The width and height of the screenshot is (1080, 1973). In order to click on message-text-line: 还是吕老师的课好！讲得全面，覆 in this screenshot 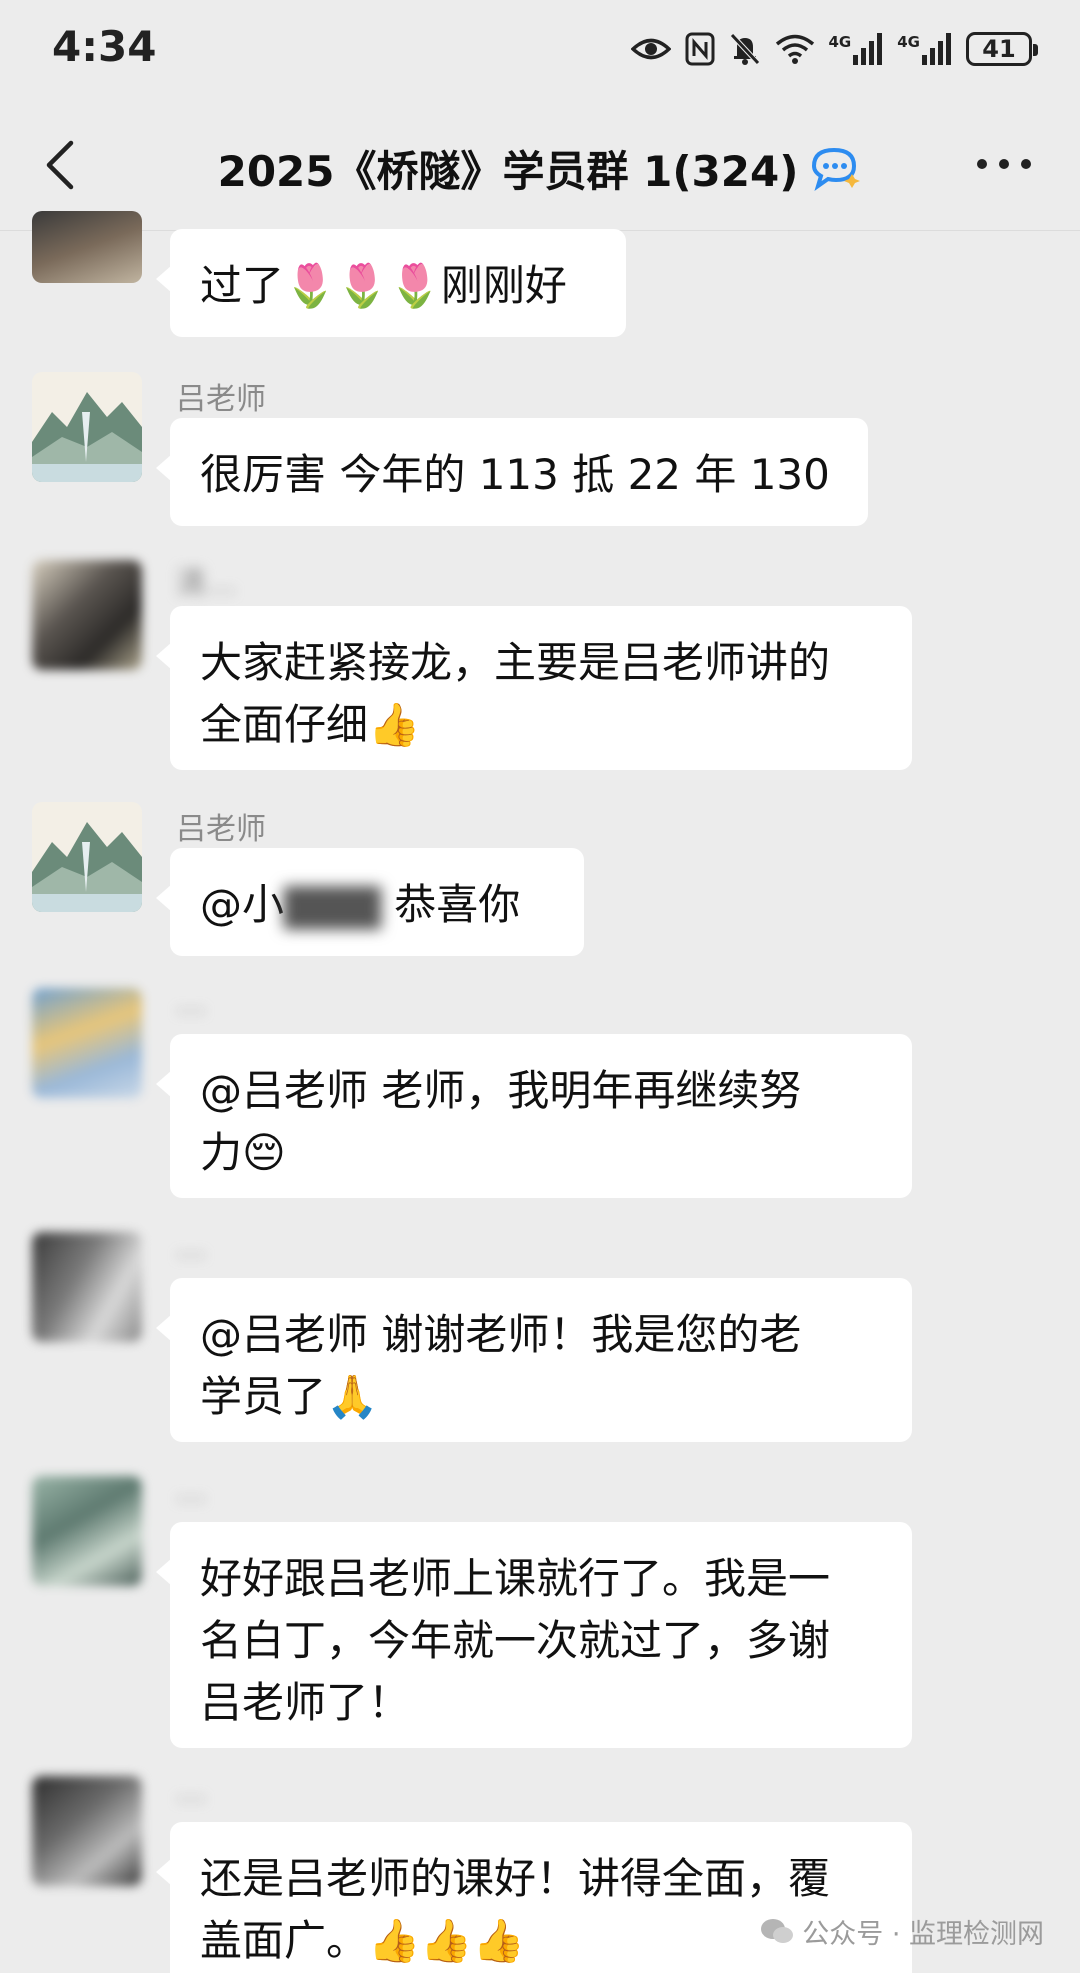, I will do `click(515, 1878)`.